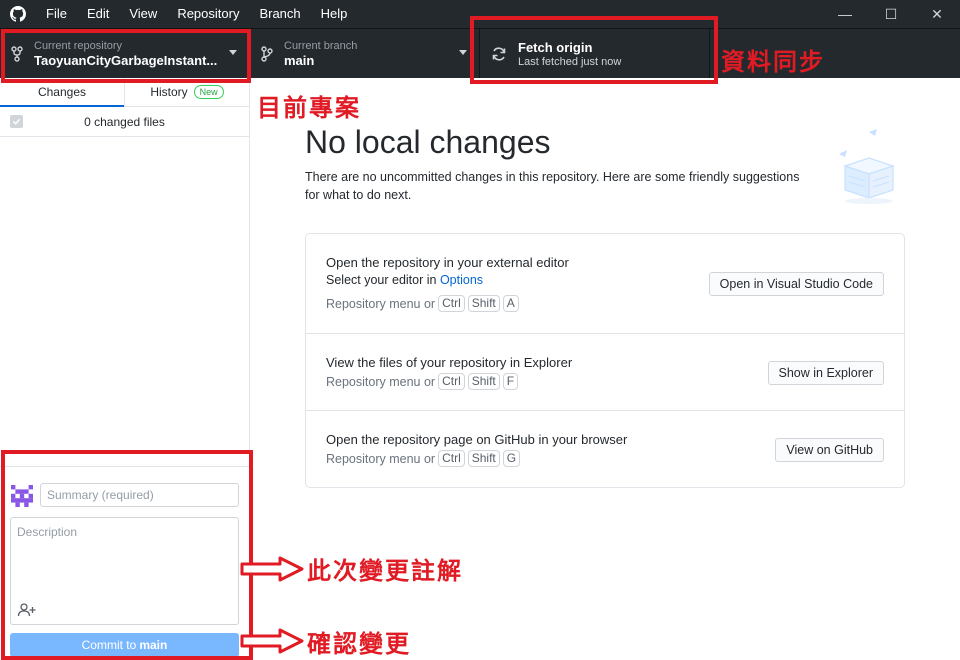  Describe the element at coordinates (267, 54) in the screenshot. I see `branch-icon` at that location.